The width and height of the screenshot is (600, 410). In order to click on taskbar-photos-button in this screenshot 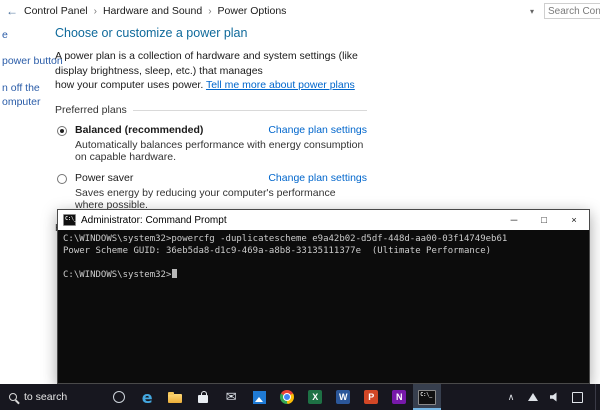, I will do `click(259, 397)`.